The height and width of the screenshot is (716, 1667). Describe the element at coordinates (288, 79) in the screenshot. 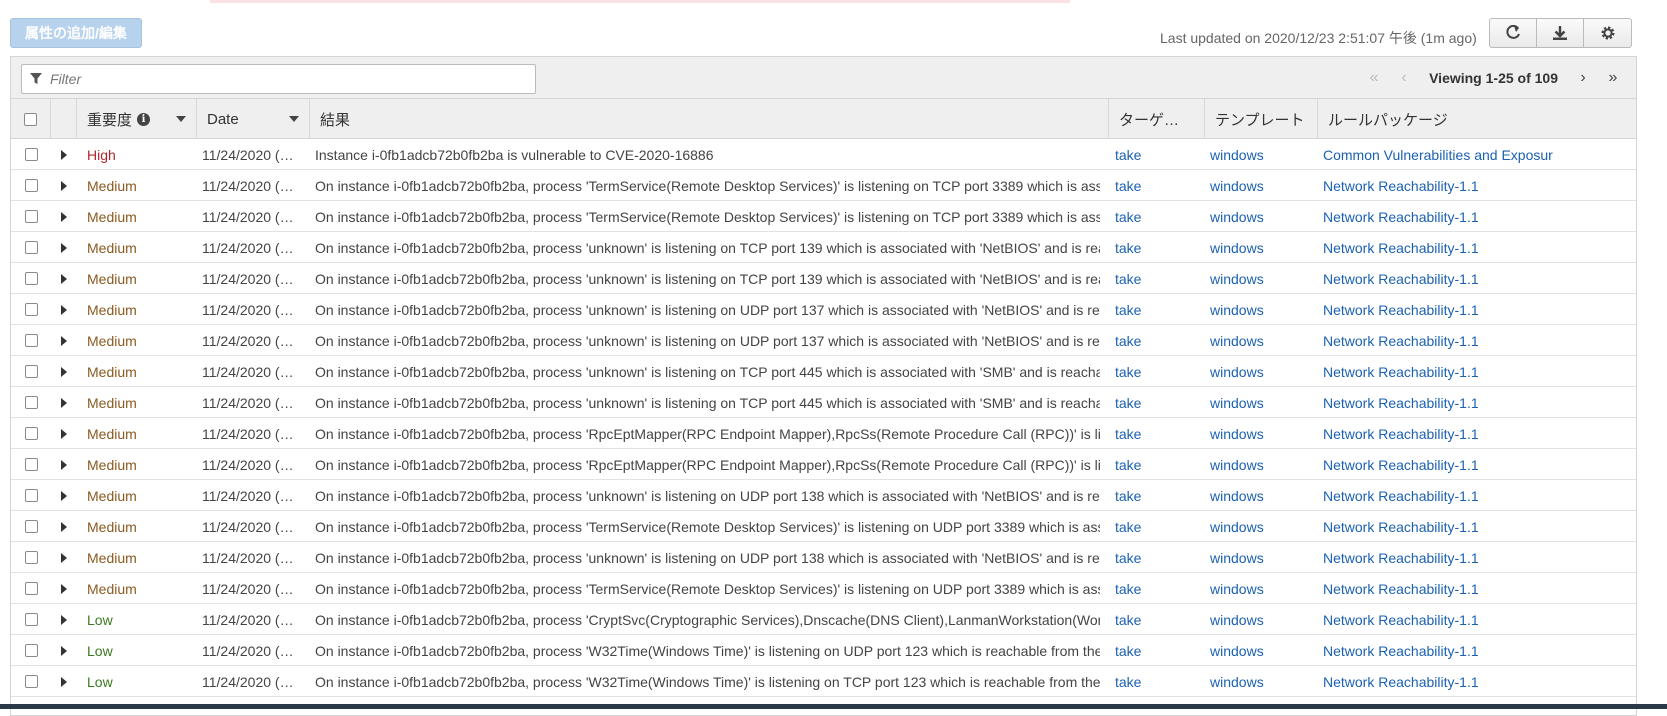

I see `filter-input` at that location.